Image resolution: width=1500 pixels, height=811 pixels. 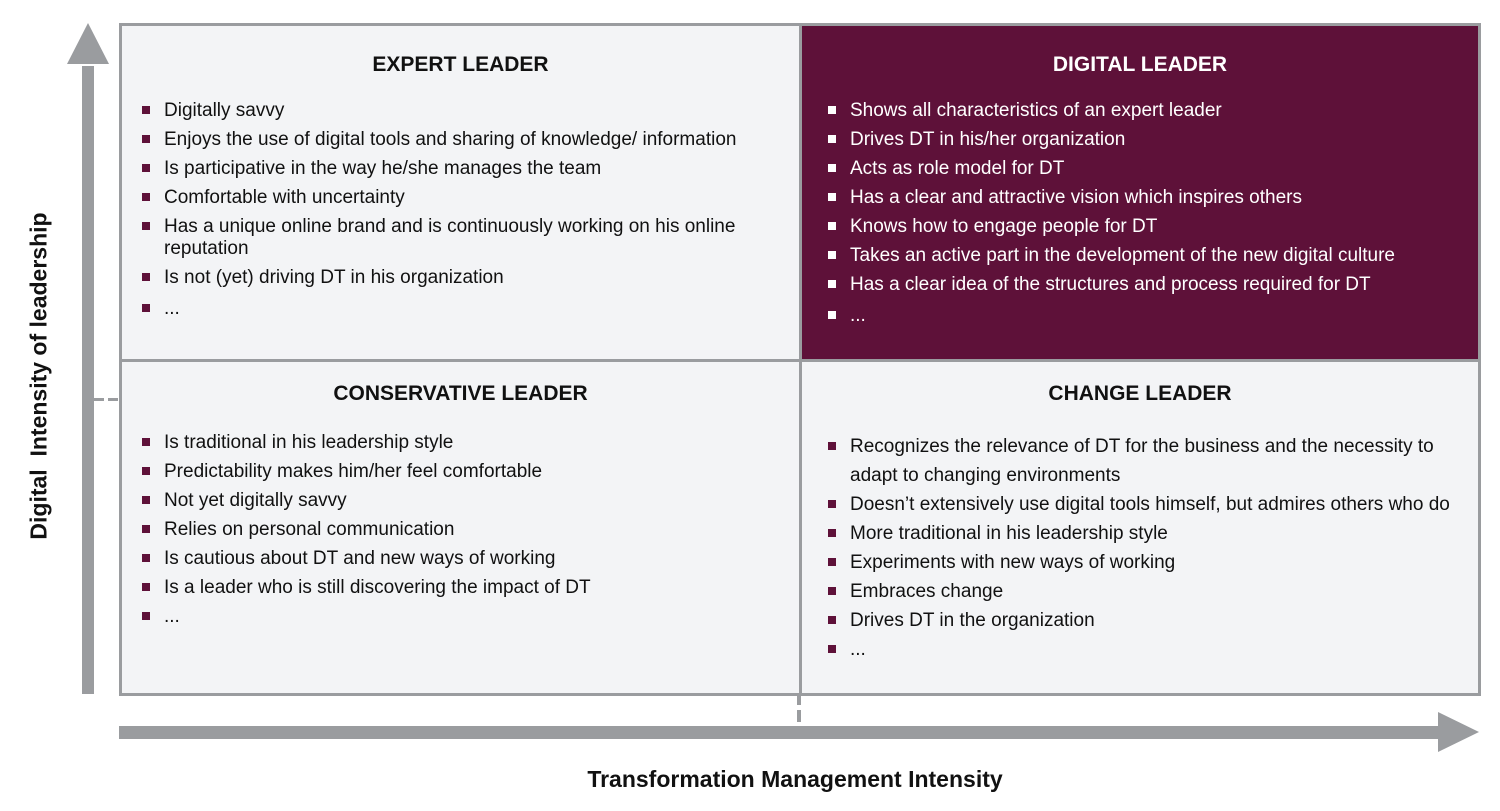 I want to click on list-item: Digitally savvy, so click(x=452, y=111).